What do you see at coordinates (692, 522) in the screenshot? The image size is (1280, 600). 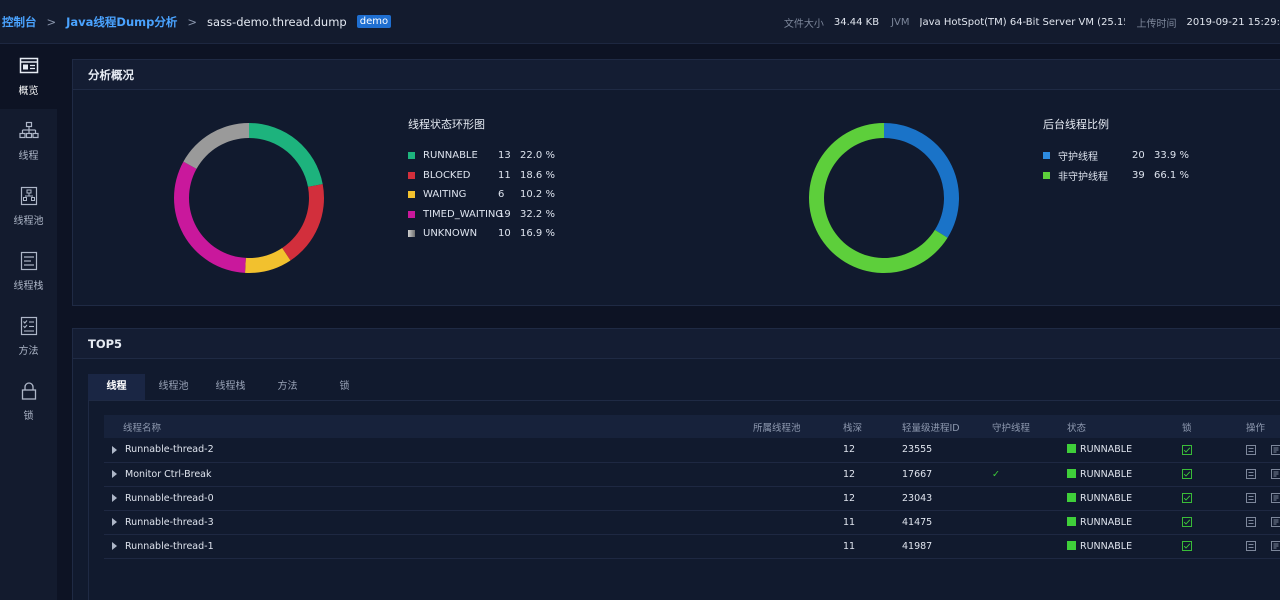 I see `table-row: Runnable-thread-3 11 41475 RUNNABLE` at bounding box center [692, 522].